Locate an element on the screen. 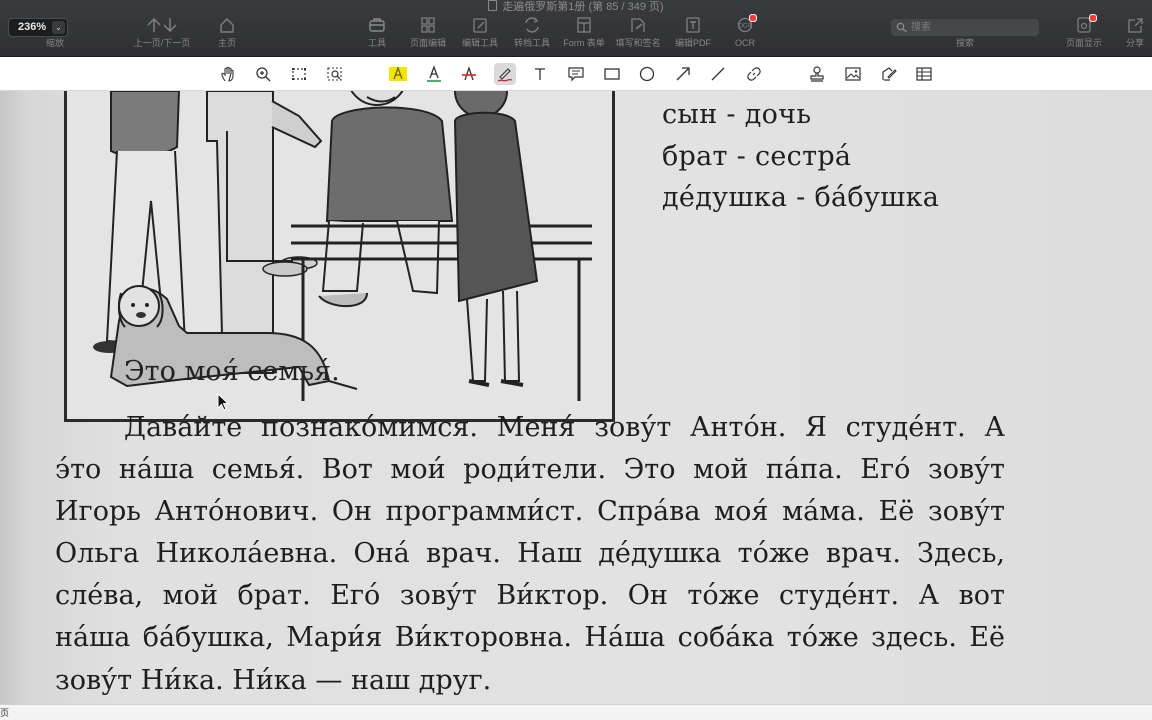 The image size is (1152, 720). share-icon is located at coordinates (1135, 27).